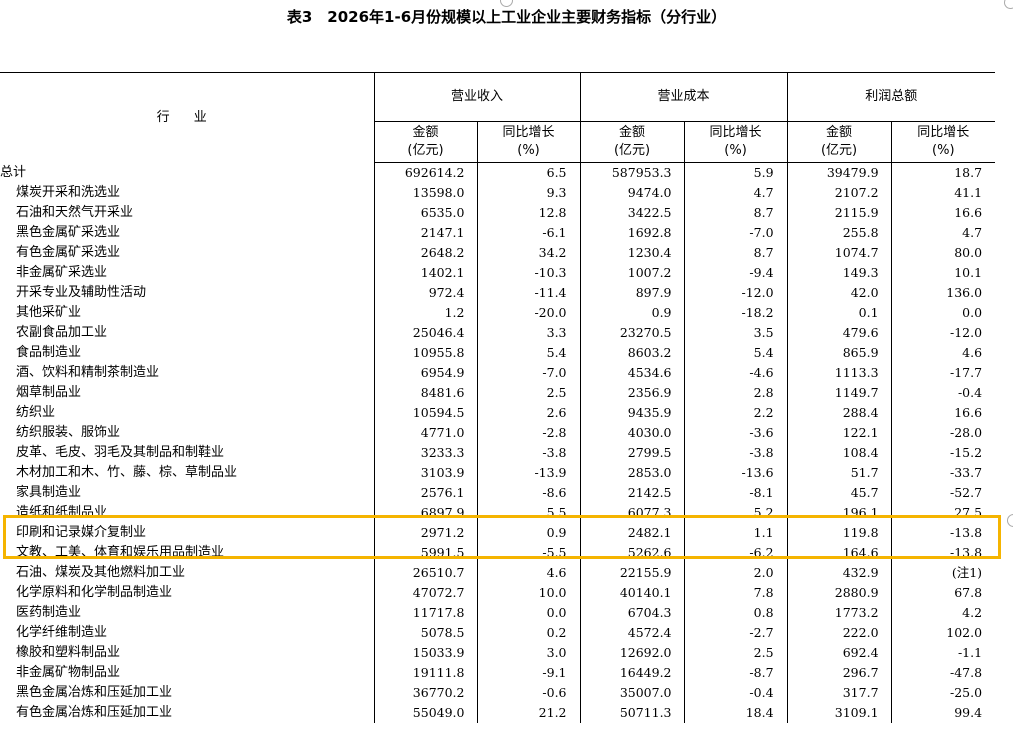 The height and width of the screenshot is (747, 1013). Describe the element at coordinates (735, 613) in the screenshot. I see `growth-cell: 0.8` at that location.